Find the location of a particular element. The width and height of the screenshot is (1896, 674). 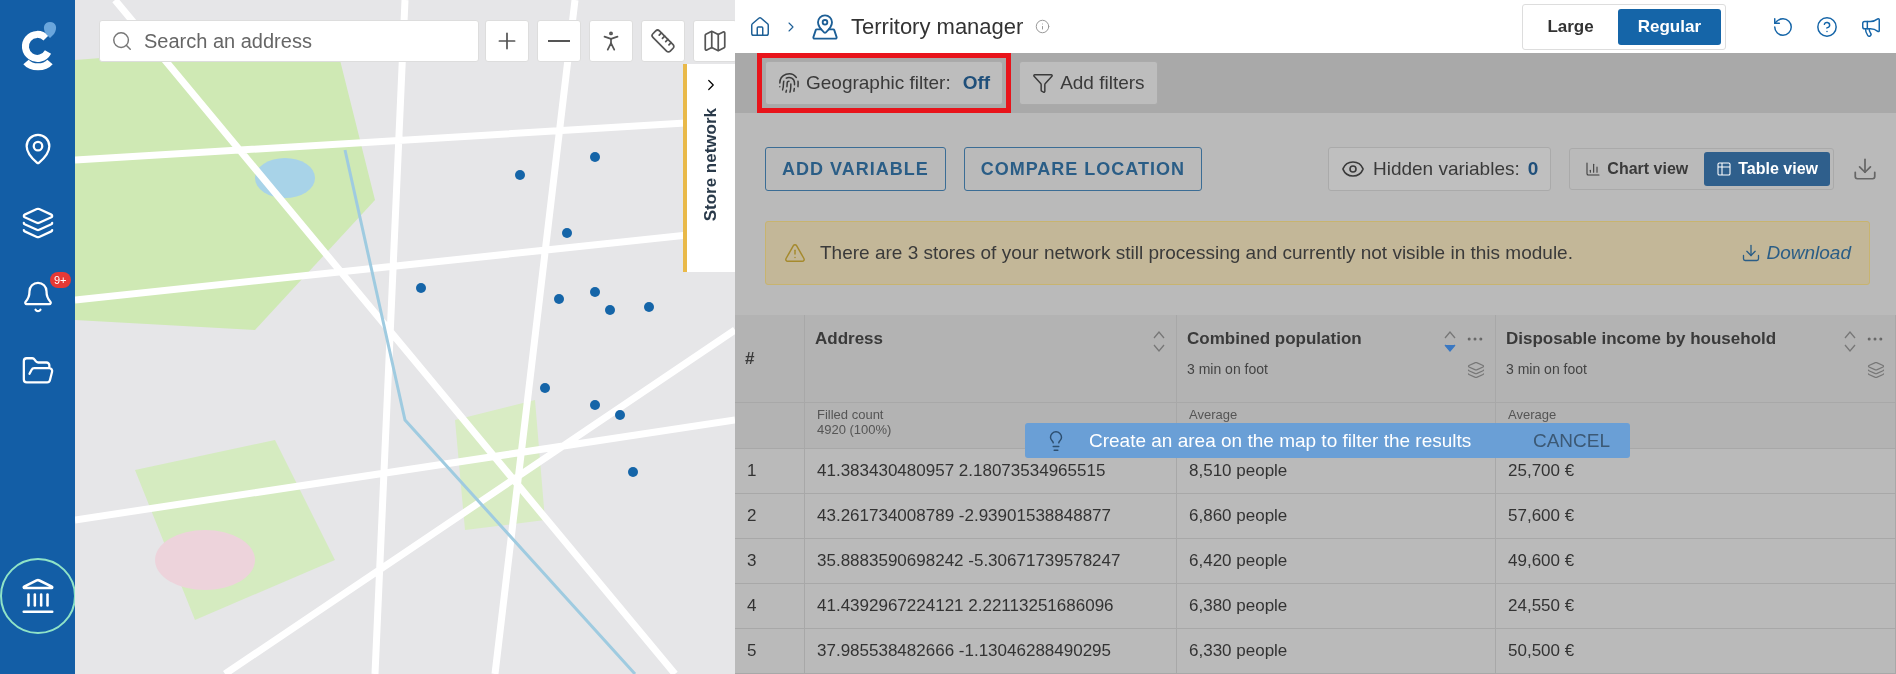

table-cell: 5 is located at coordinates (770, 651).